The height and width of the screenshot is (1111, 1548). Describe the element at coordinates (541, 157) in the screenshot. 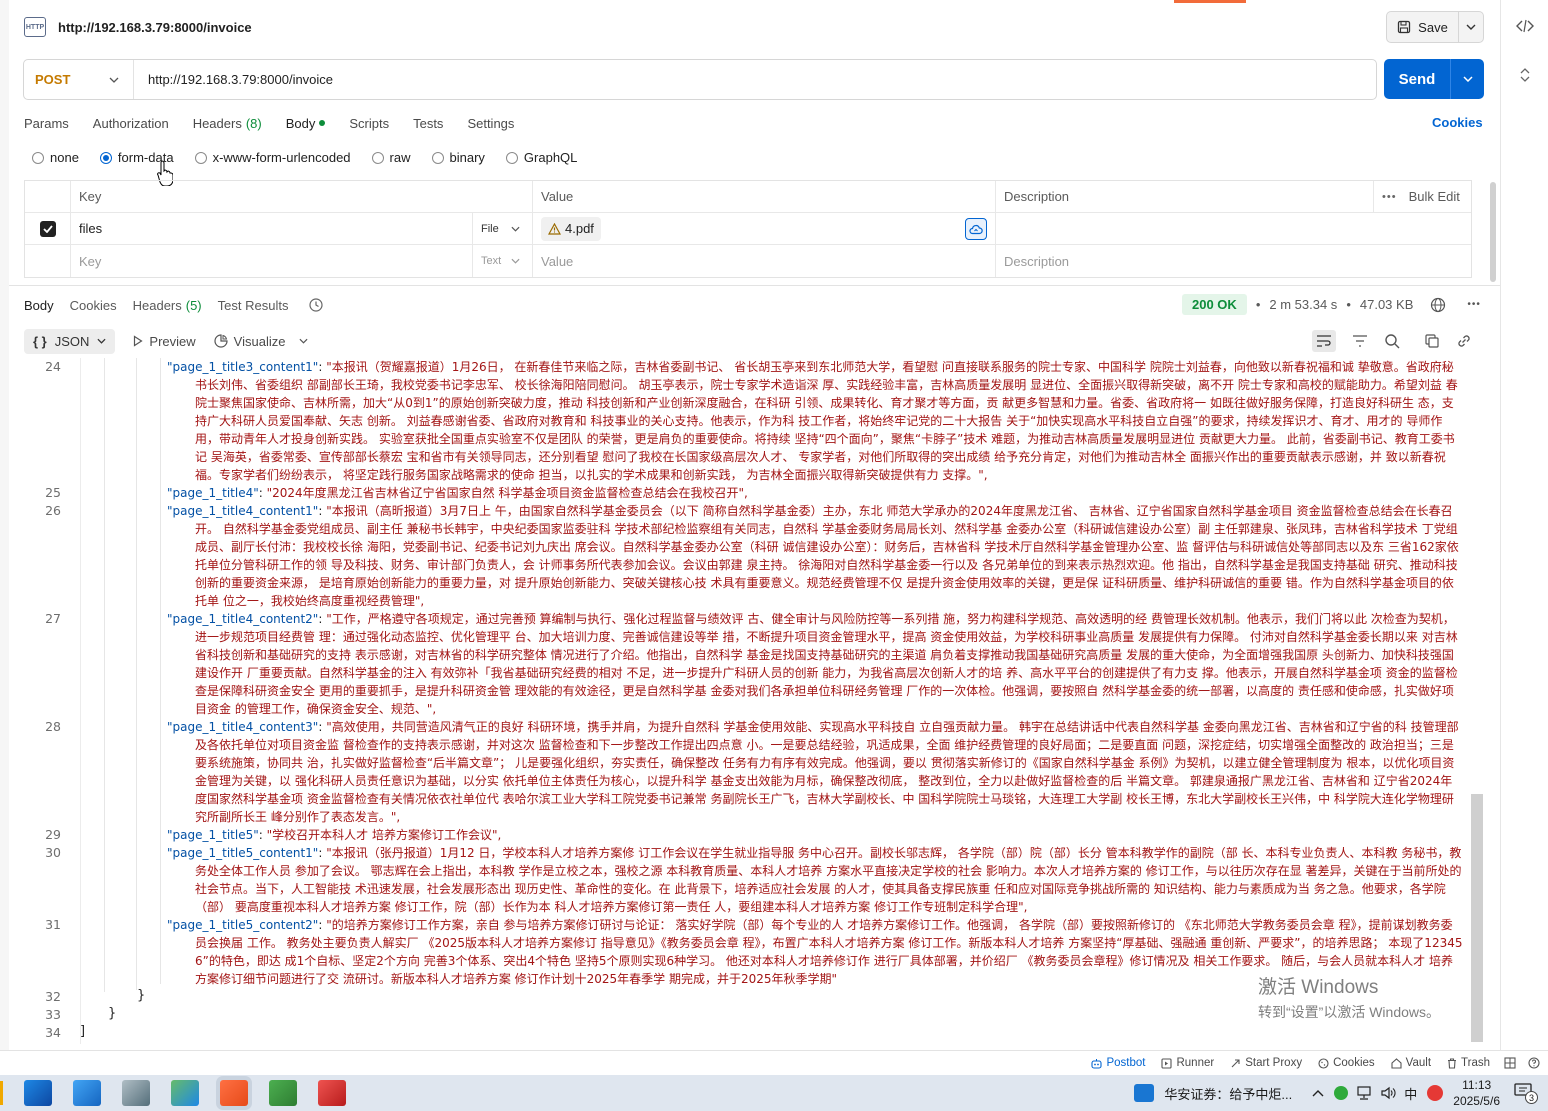

I see `radio-graphql: GraphQL` at that location.